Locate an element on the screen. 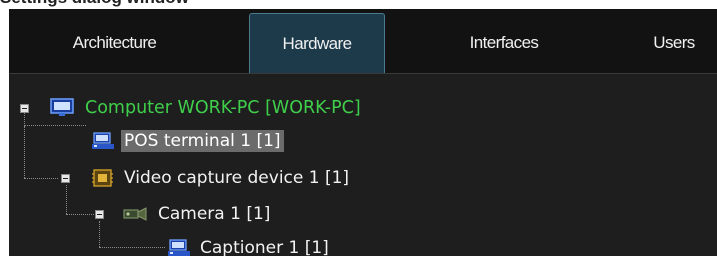 The width and height of the screenshot is (717, 256). tree-node-label: Computer WORK-PC [WORK-PC] is located at coordinates (223, 108).